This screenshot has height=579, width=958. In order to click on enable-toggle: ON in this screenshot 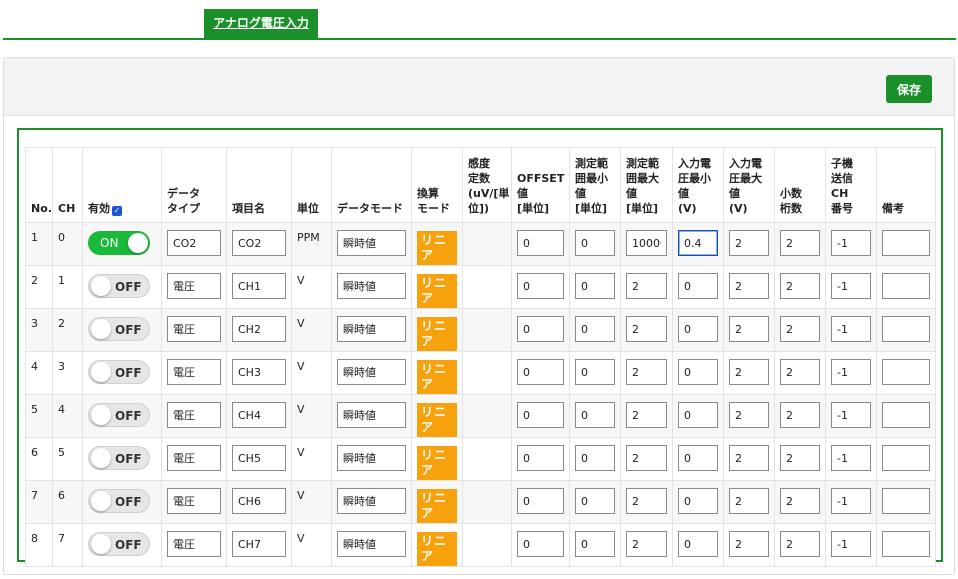, I will do `click(119, 243)`.